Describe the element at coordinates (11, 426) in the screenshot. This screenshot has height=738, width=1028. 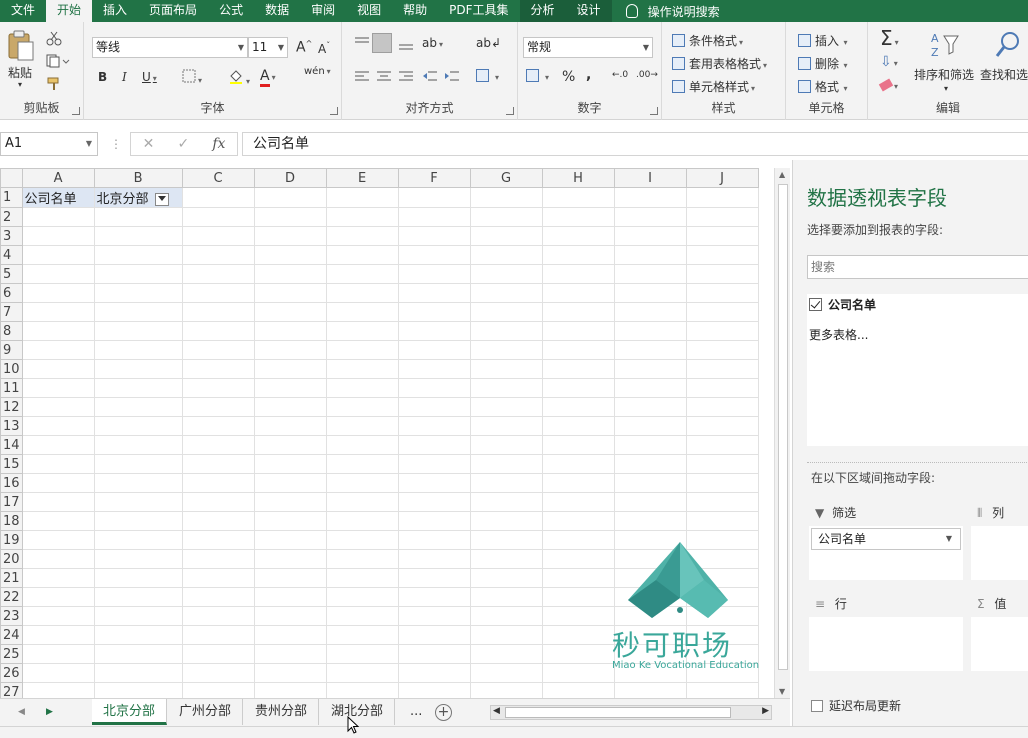
I see `row-header: 13` at that location.